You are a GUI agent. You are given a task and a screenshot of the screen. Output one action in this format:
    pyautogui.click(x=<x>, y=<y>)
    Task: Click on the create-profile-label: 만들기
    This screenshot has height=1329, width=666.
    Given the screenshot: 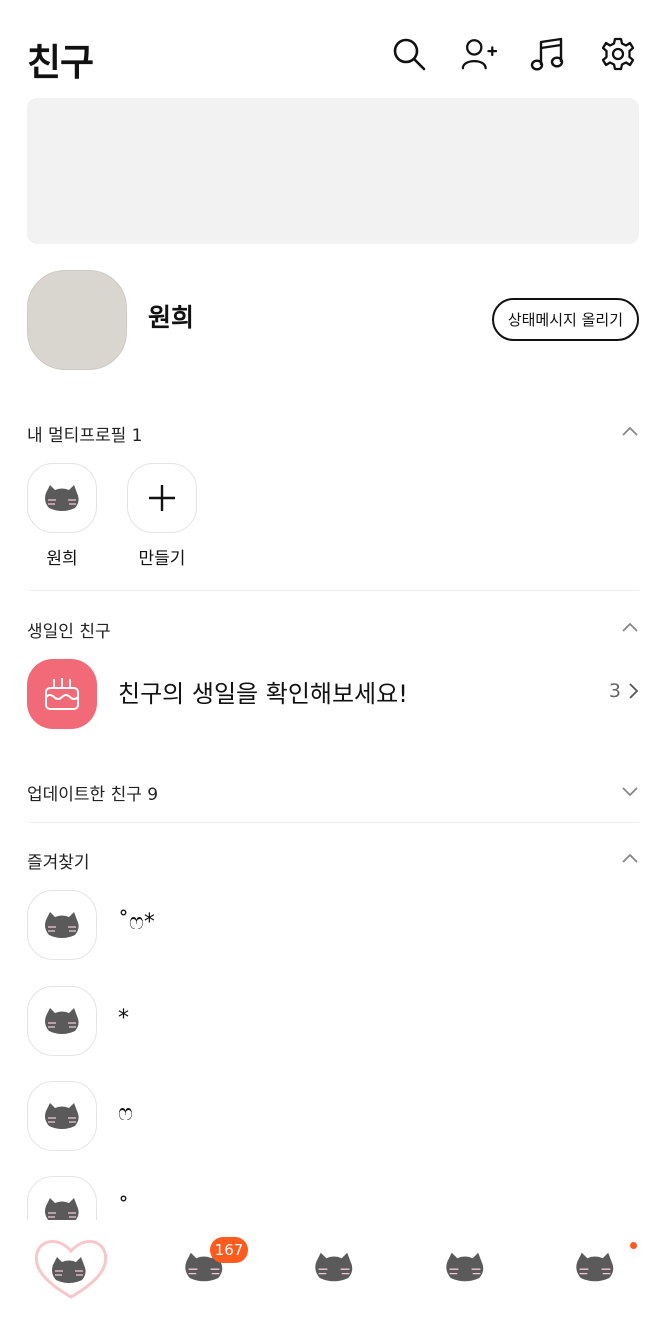 What is the action you would take?
    pyautogui.click(x=162, y=559)
    